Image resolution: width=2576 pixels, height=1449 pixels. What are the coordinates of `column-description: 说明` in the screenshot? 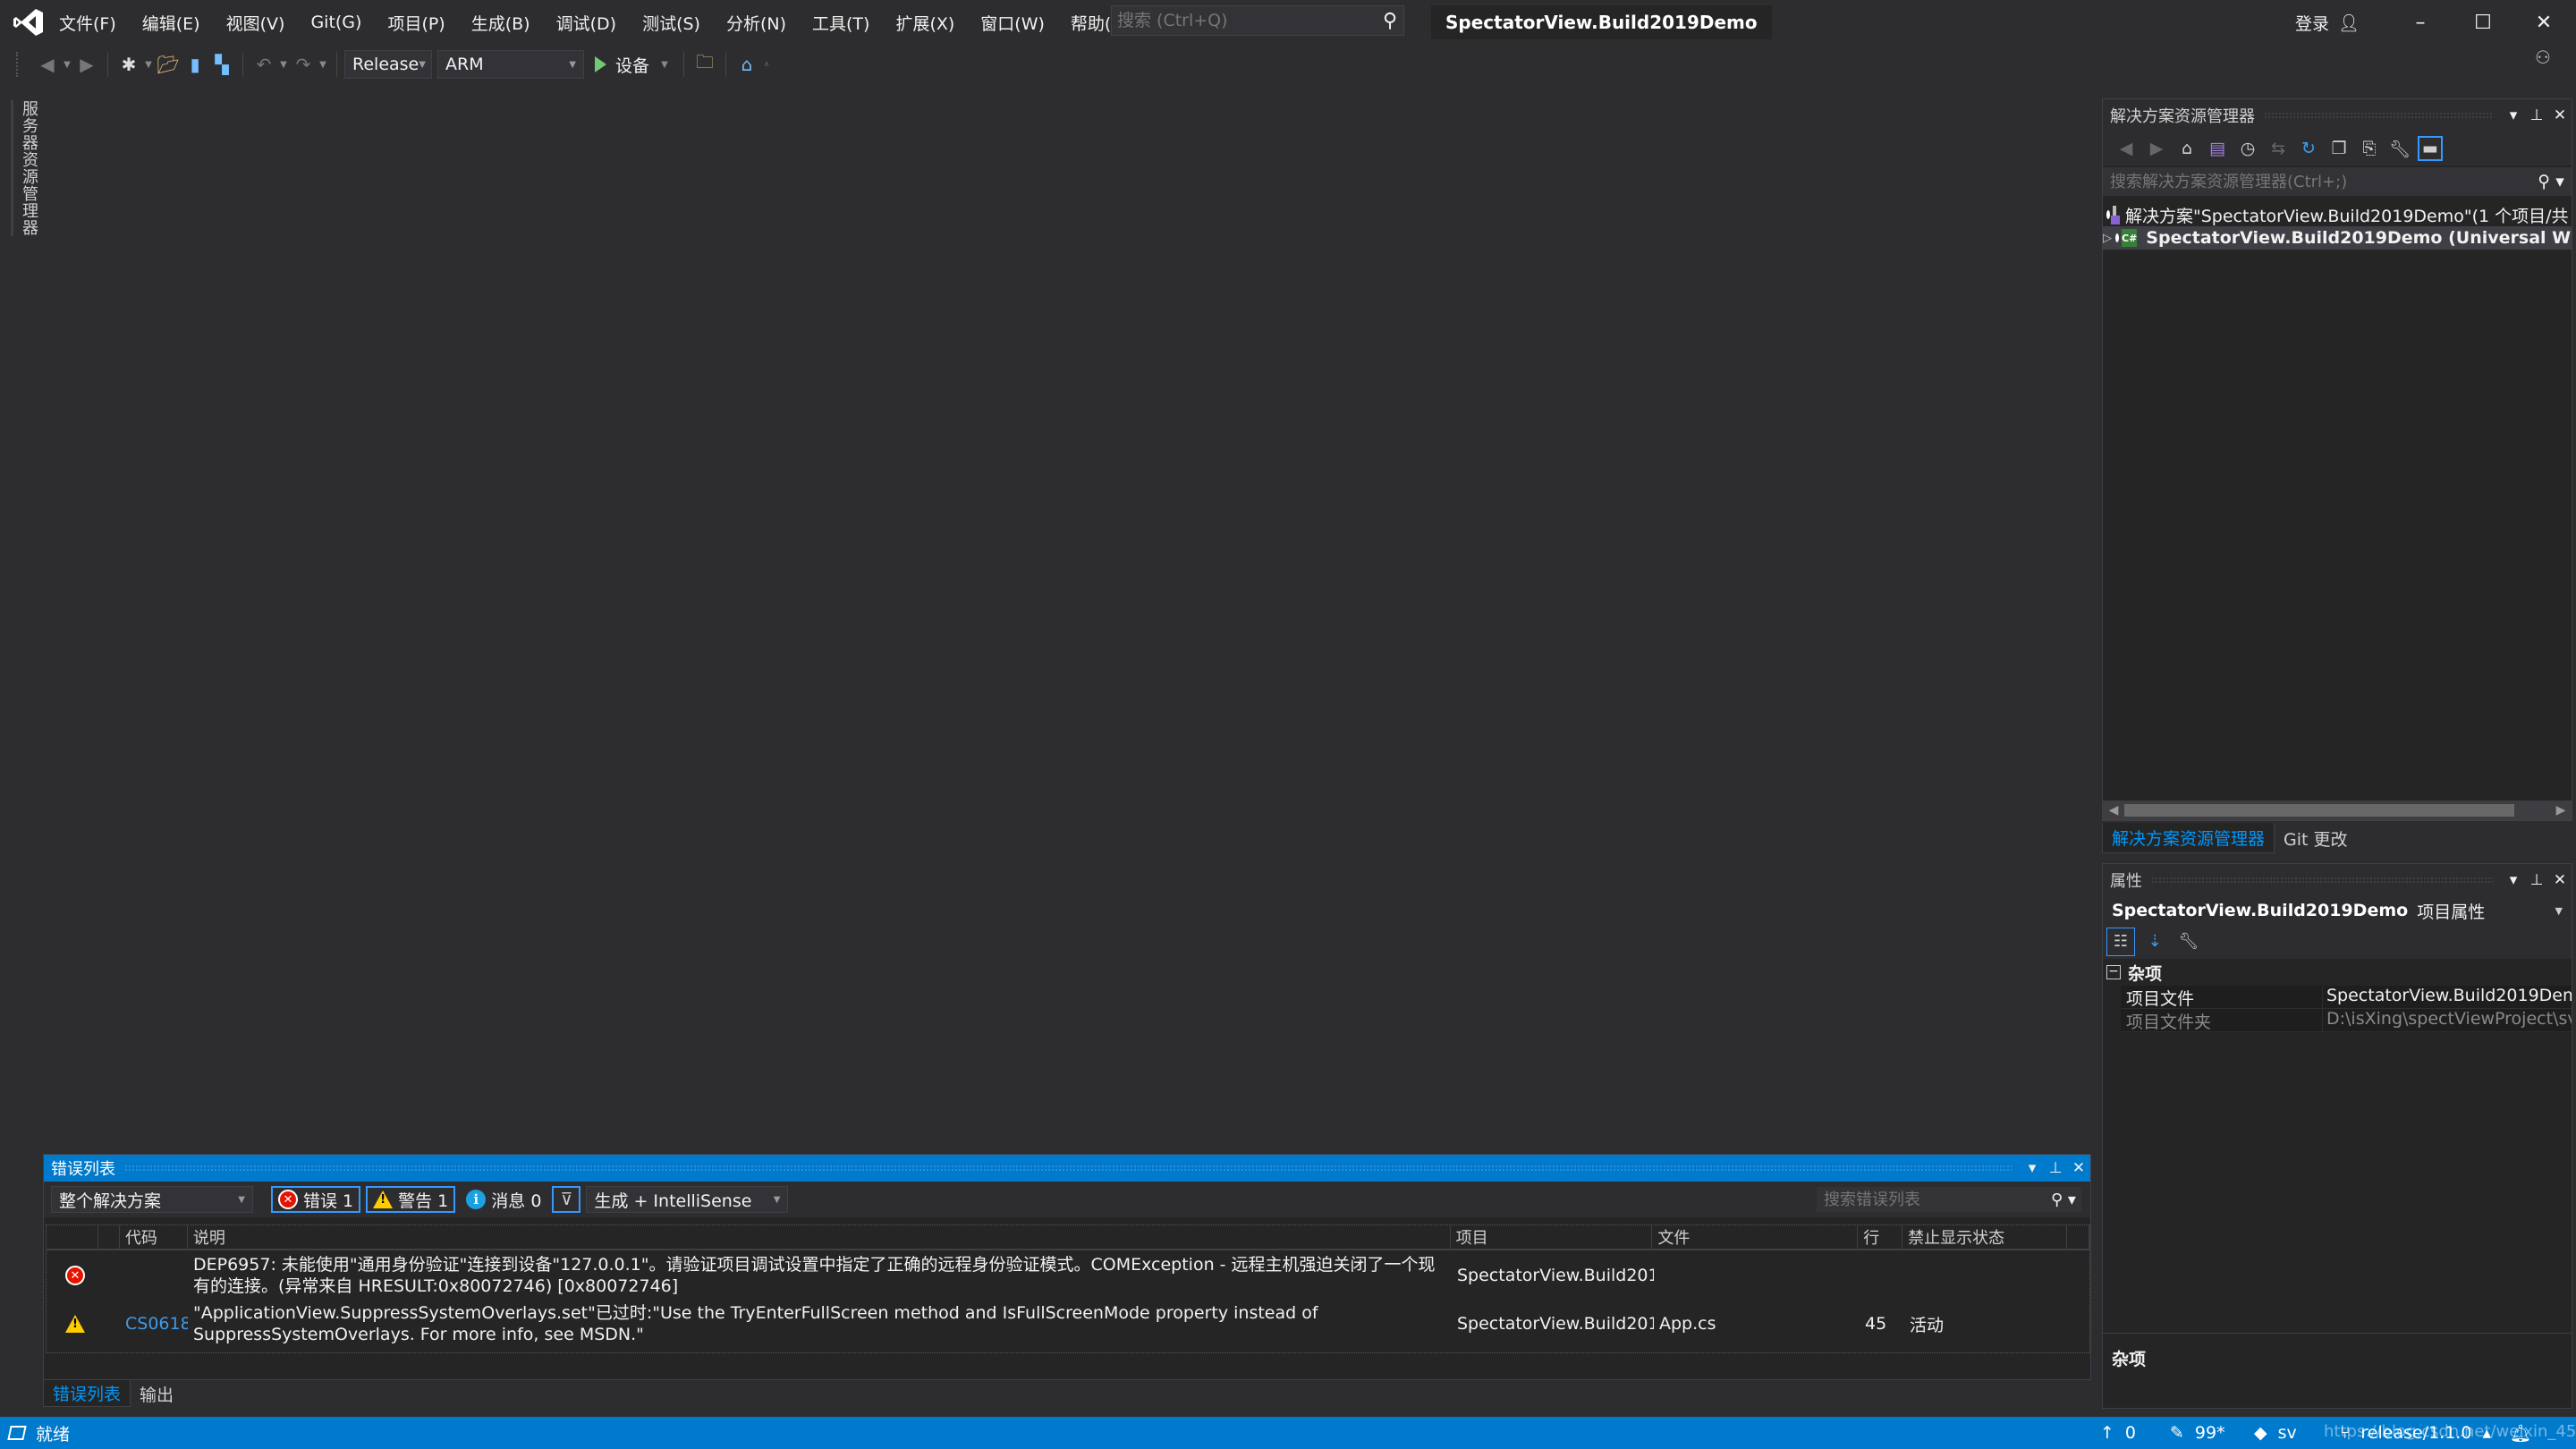 It's located at (819, 1237).